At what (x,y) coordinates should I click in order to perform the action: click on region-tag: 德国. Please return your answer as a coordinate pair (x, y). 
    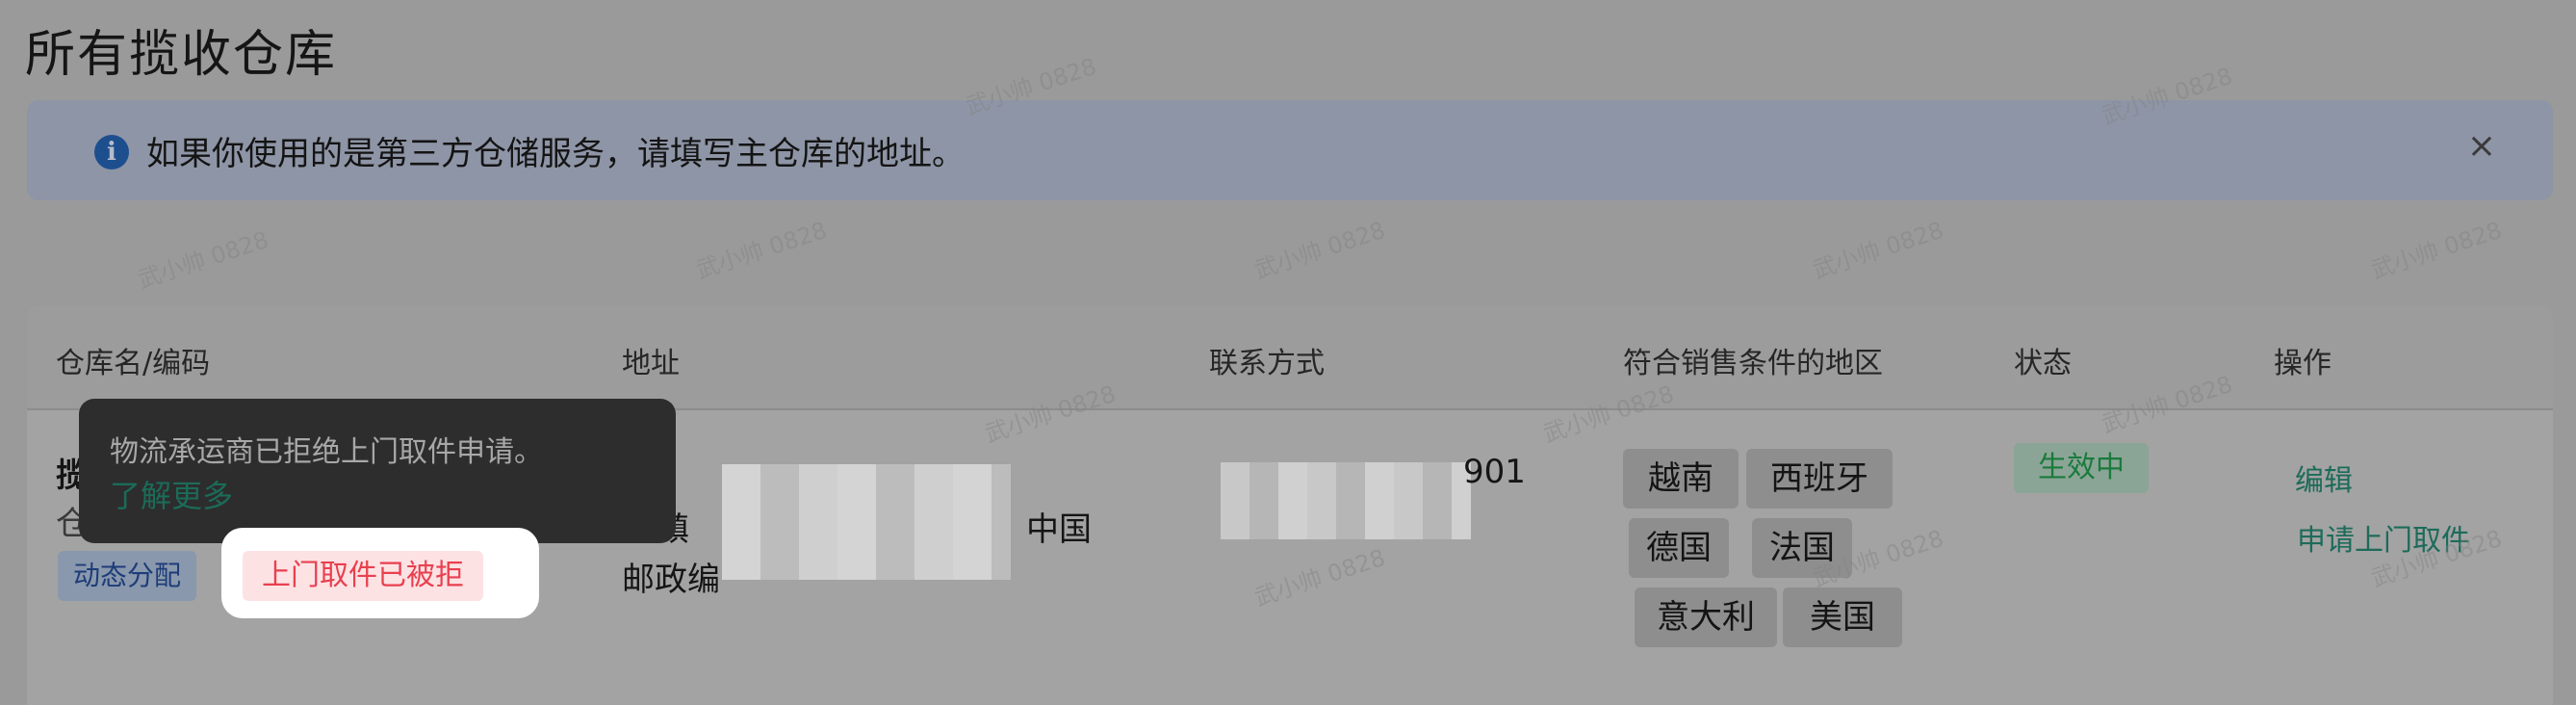
    Looking at the image, I should click on (1679, 548).